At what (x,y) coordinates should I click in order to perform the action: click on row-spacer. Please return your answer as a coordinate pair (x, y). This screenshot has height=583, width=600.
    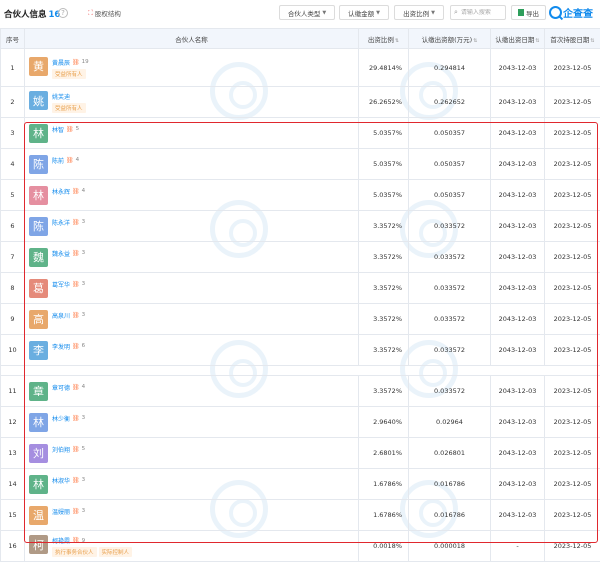
    Looking at the image, I should click on (300, 370).